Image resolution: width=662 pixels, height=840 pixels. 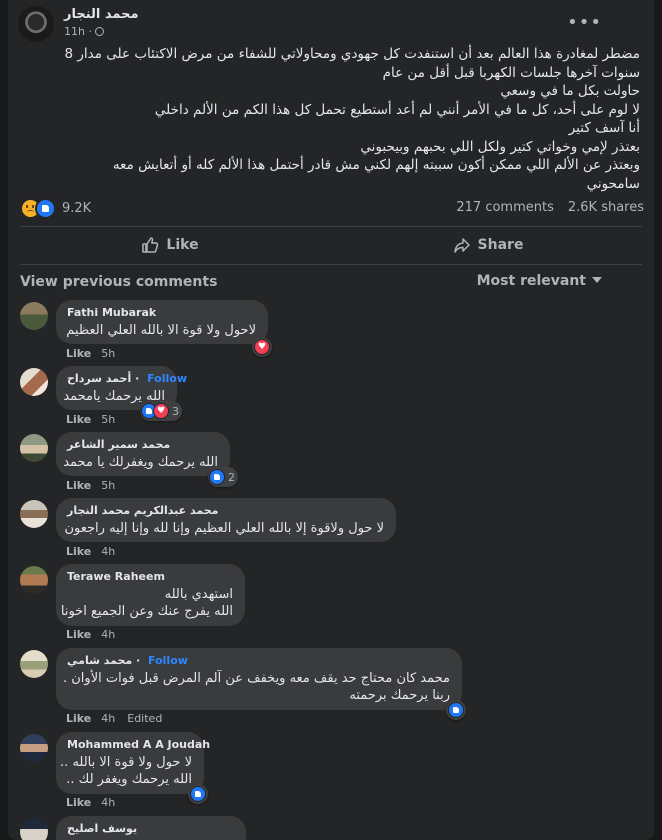 I want to click on post-time: 11h, so click(x=74, y=31).